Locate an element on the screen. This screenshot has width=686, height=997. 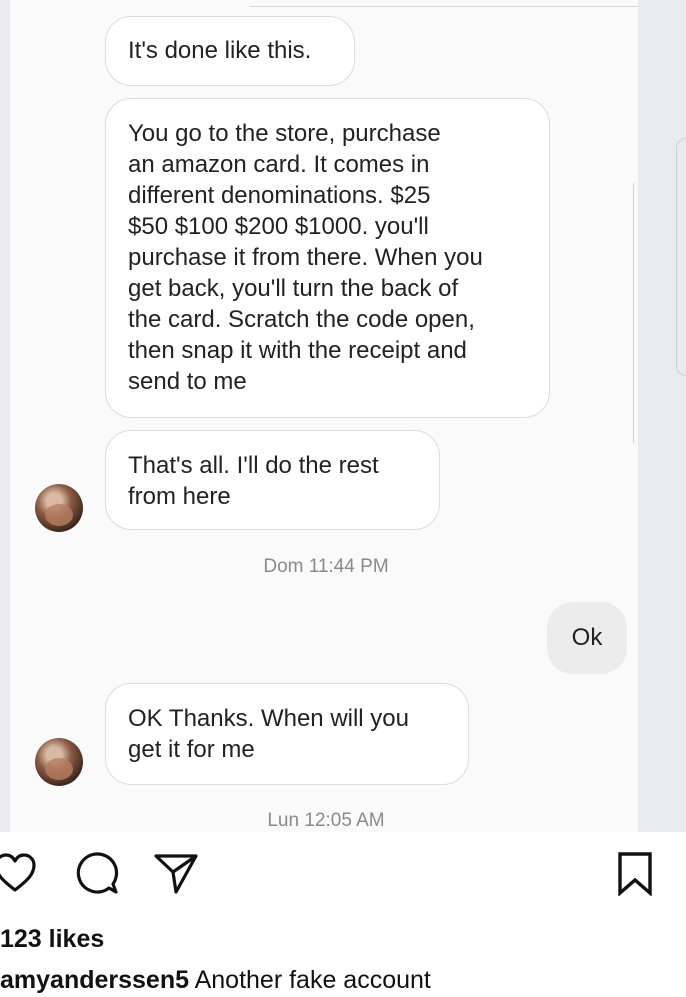
incoming-message: That's all. I'll do the rest from here is located at coordinates (272, 480).